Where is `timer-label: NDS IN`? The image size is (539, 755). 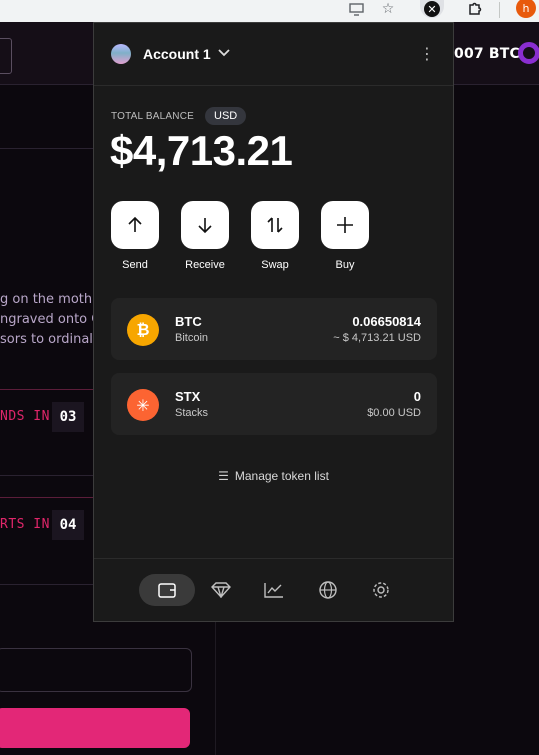
timer-label: NDS IN is located at coordinates (25, 416).